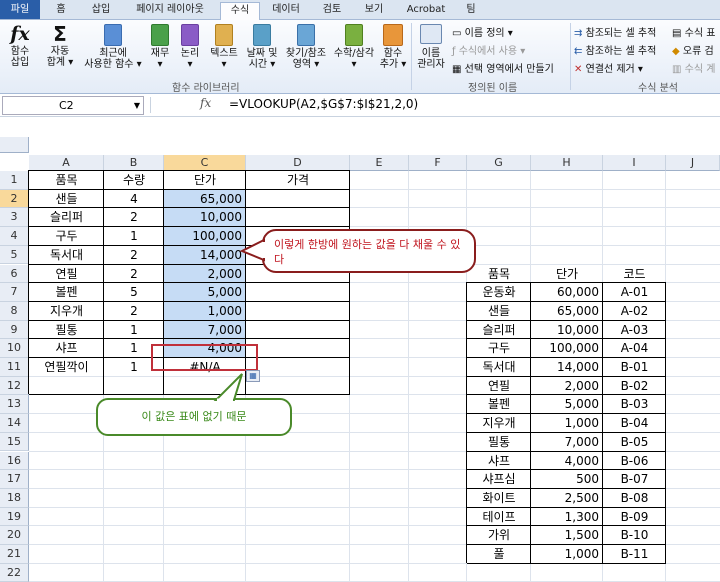 Image resolution: width=720 pixels, height=582 pixels. I want to click on main-table-header: 수량, so click(134, 180).